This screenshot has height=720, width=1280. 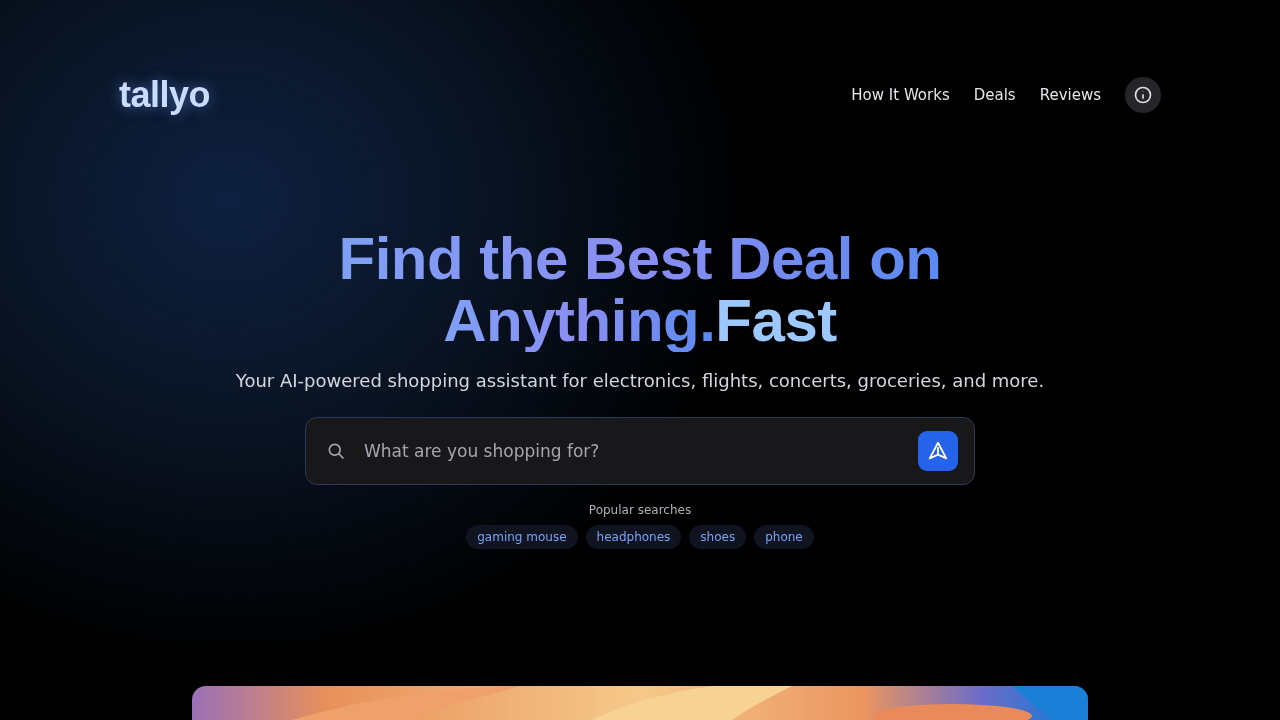 I want to click on headline-accent: Fast, so click(x=776, y=321).